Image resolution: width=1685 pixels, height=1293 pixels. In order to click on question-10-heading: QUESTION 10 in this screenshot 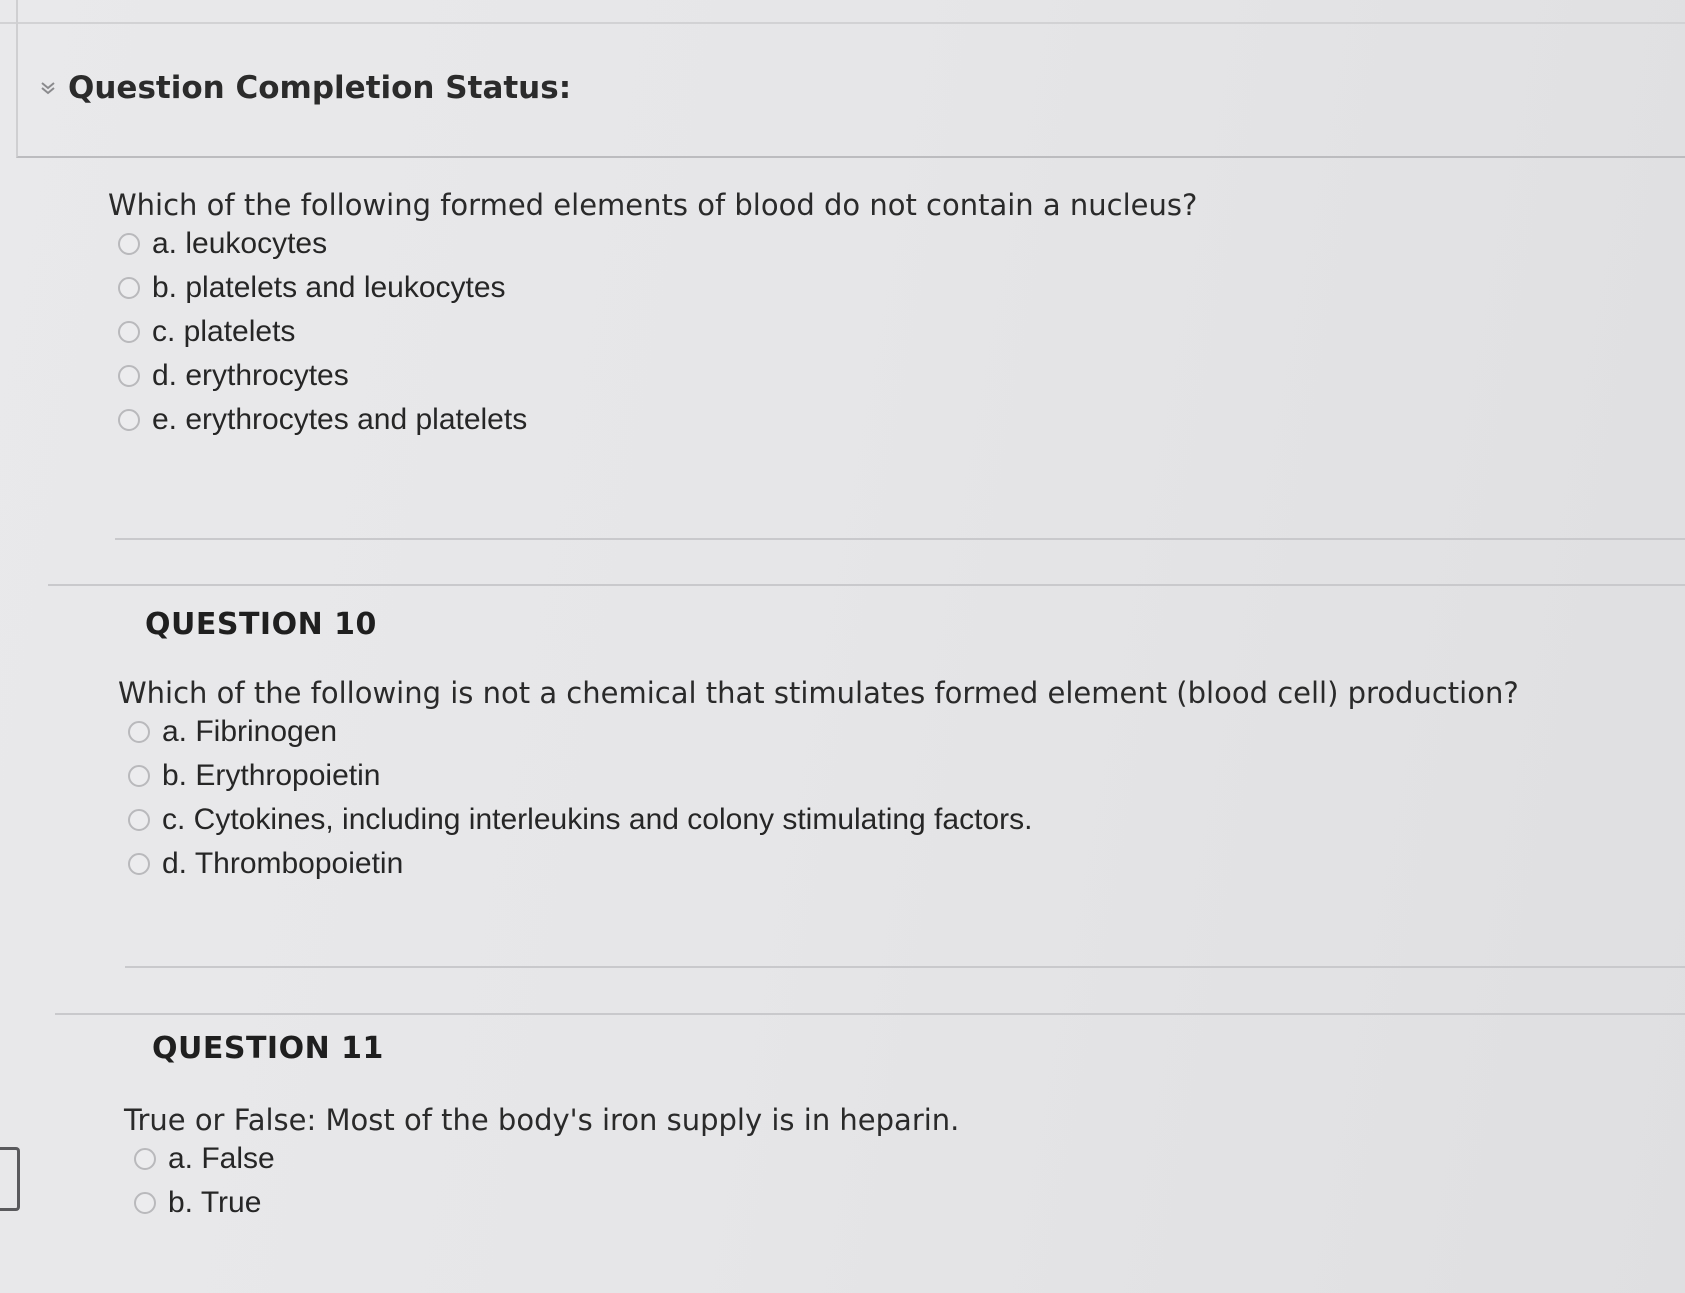, I will do `click(261, 624)`.